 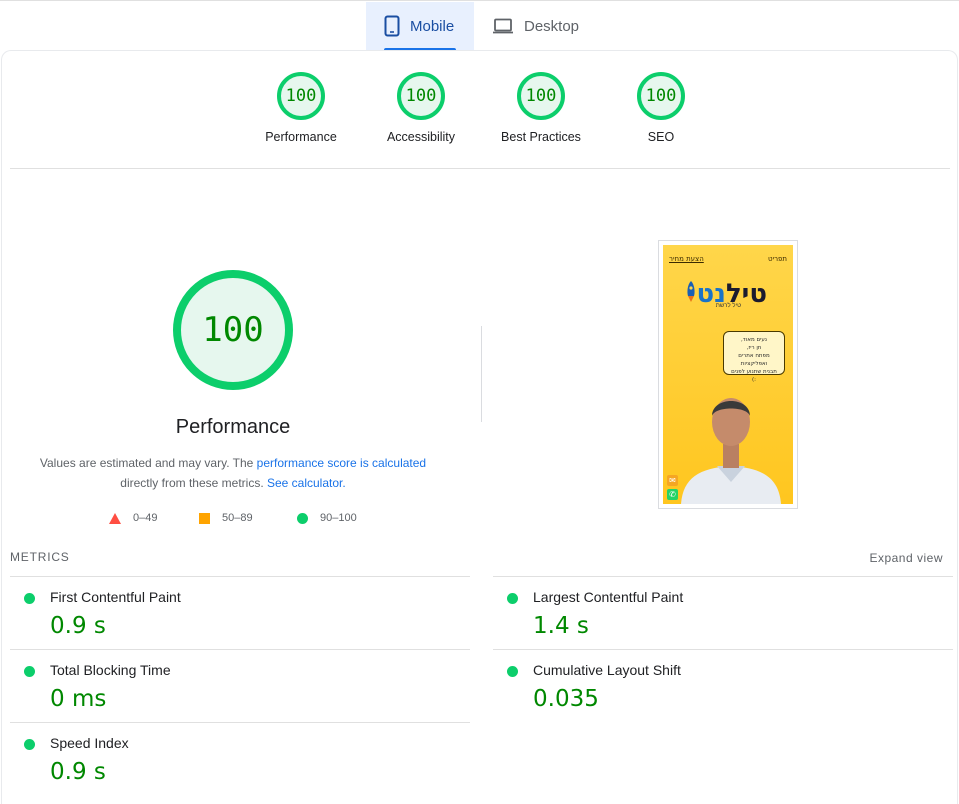 What do you see at coordinates (392, 26) in the screenshot?
I see `smartphone-icon` at bounding box center [392, 26].